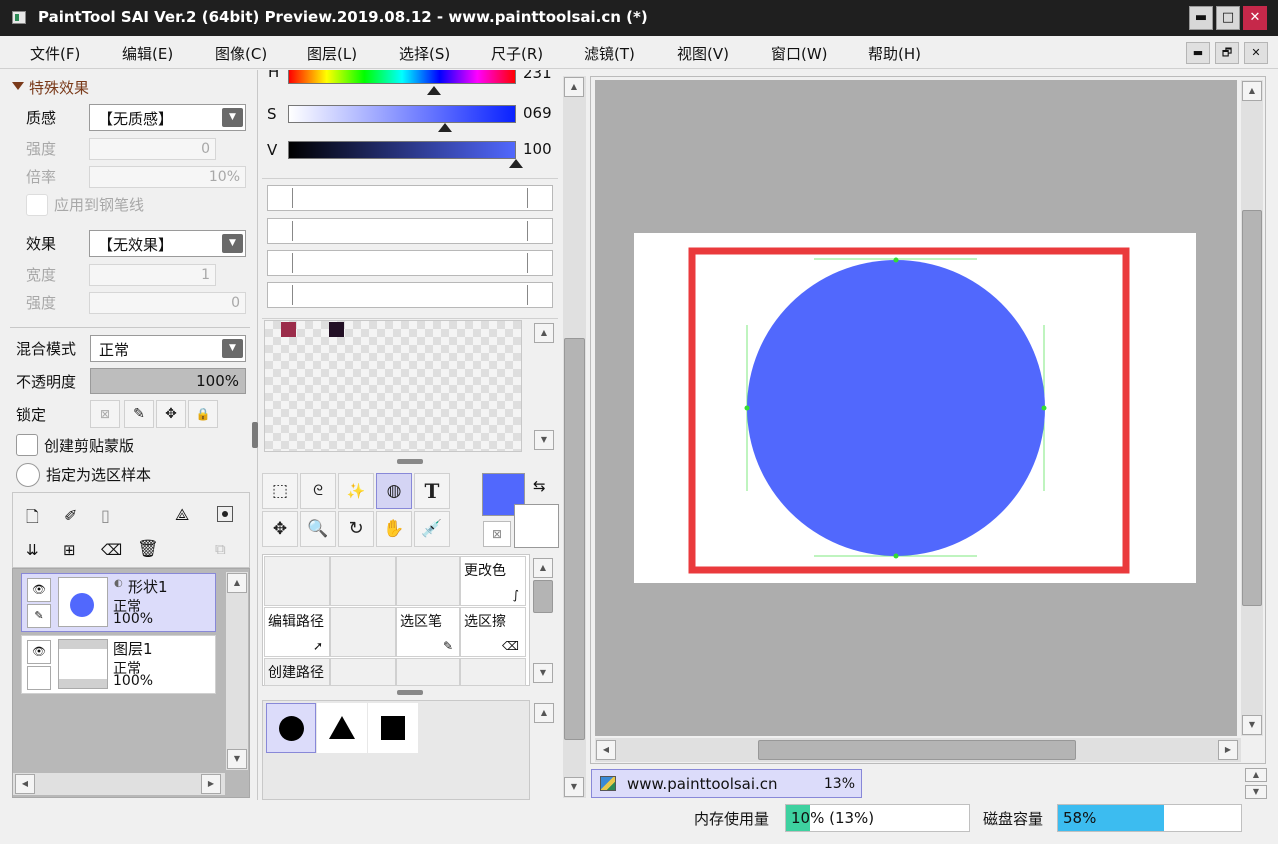 The width and height of the screenshot is (1278, 844). Describe the element at coordinates (539, 486) in the screenshot. I see `swap-colors-icon: ⇆` at that location.